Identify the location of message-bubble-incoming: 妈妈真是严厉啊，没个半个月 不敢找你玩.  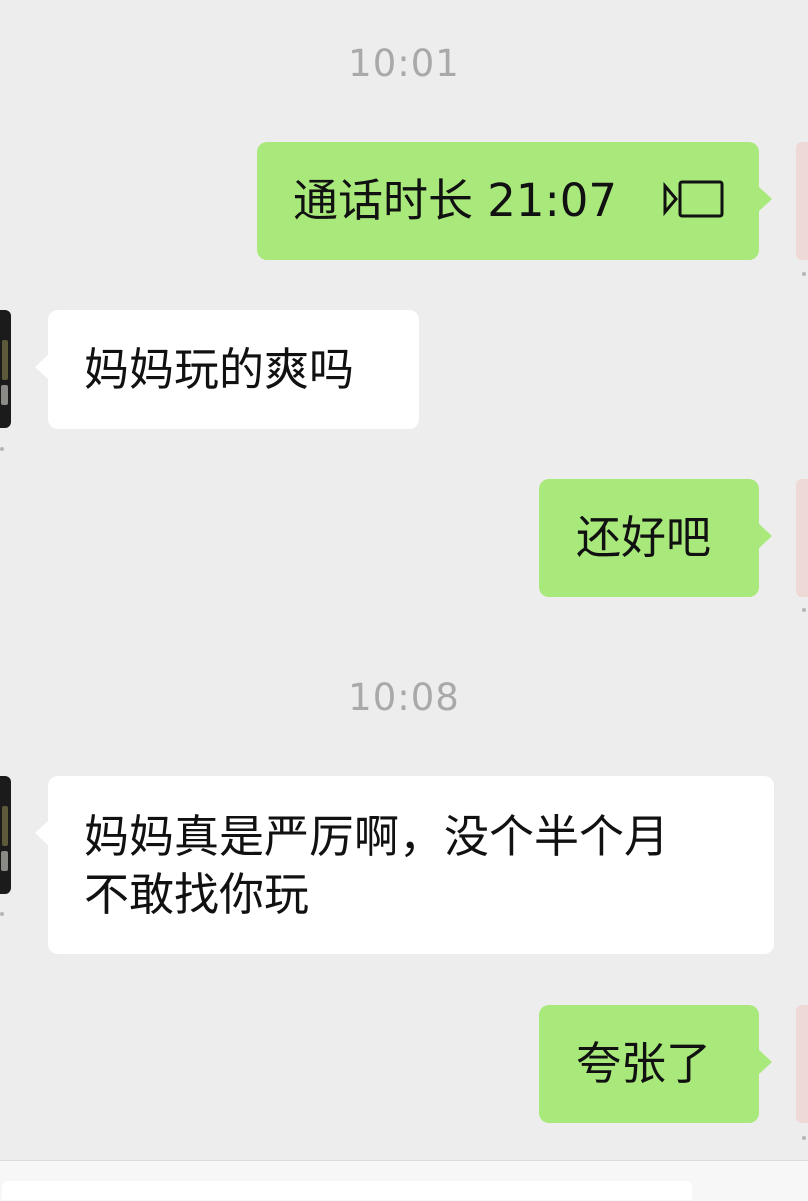
(404, 865).